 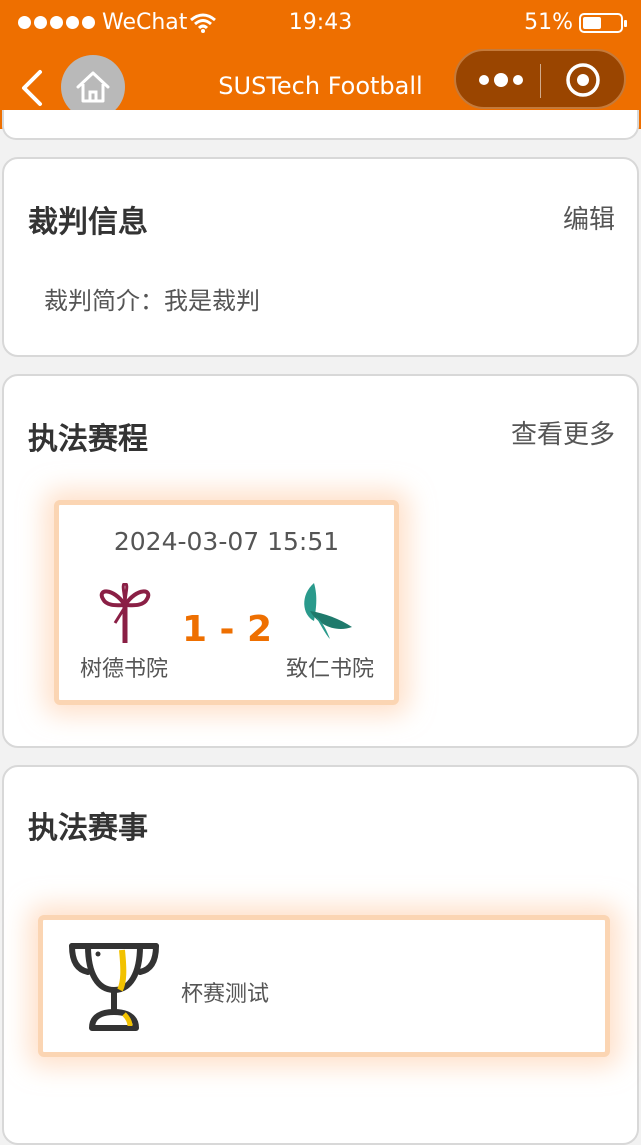 I want to click on match-score: 1 - 2, so click(x=227, y=629).